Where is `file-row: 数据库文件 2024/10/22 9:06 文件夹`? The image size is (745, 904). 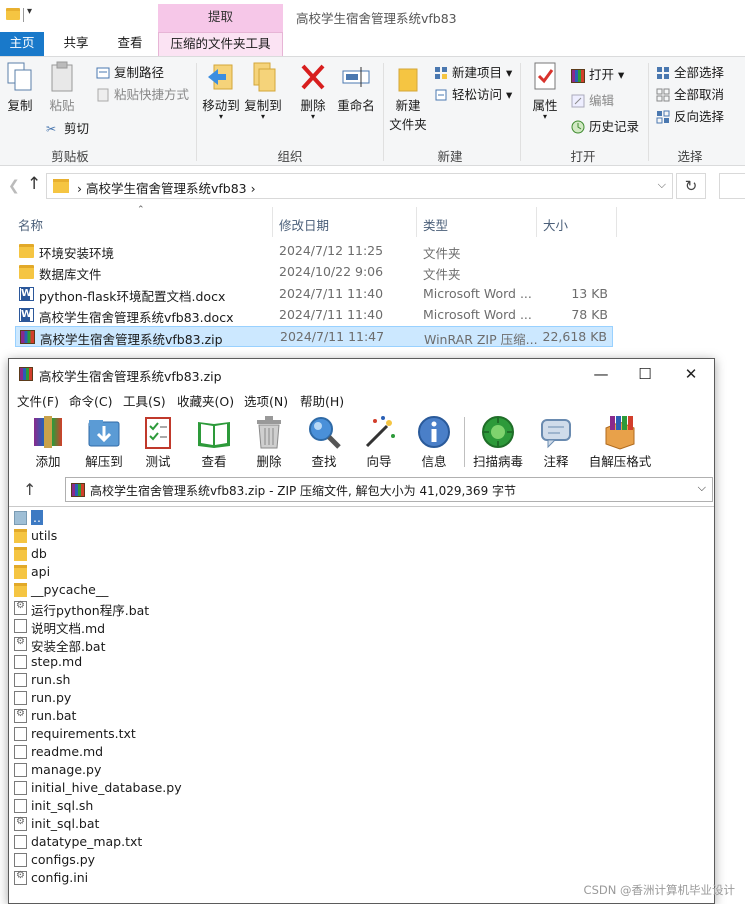 file-row: 数据库文件 2024/10/22 9:06 文件夹 is located at coordinates (314, 272).